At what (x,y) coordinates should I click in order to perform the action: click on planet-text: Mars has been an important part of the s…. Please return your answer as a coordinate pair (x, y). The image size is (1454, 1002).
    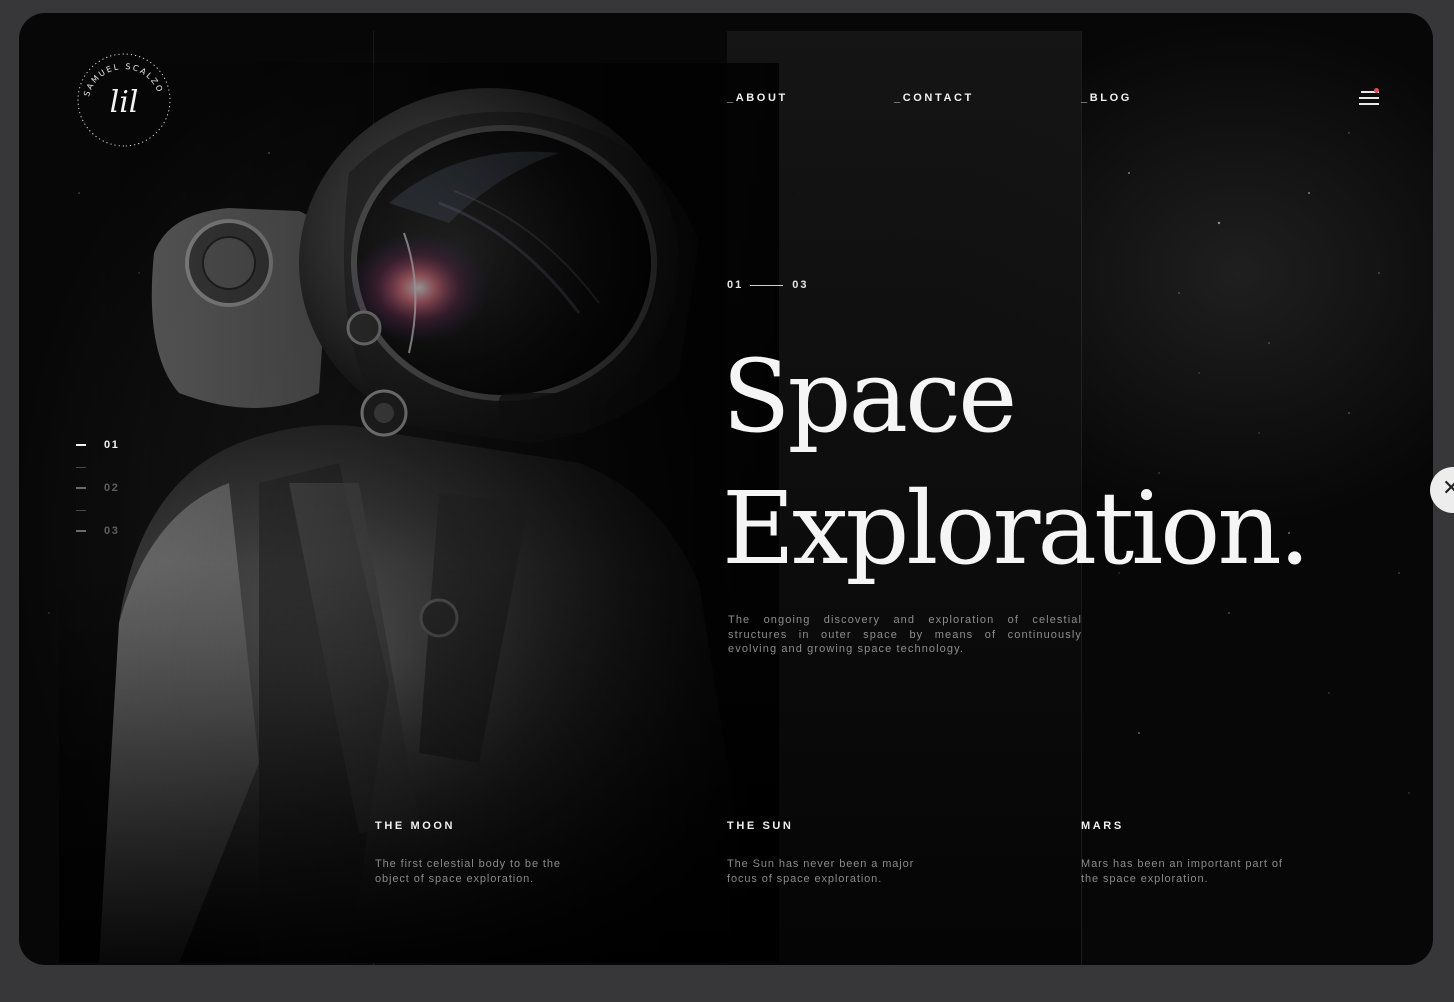
    Looking at the image, I should click on (1182, 871).